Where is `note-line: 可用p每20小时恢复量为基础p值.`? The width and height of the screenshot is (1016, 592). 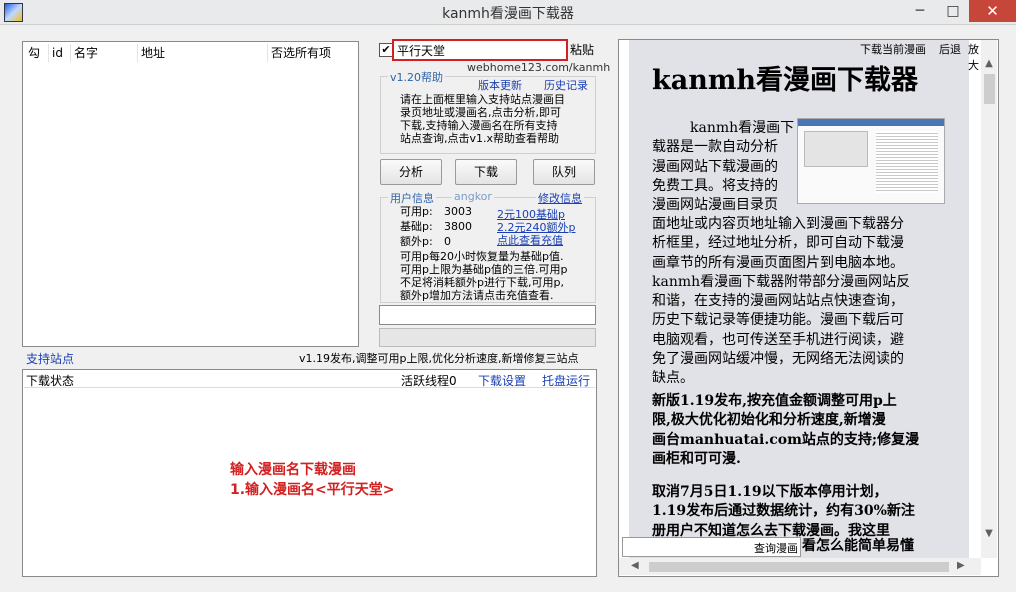
note-line: 可用p每20小时恢复量为基础p值. is located at coordinates (482, 256).